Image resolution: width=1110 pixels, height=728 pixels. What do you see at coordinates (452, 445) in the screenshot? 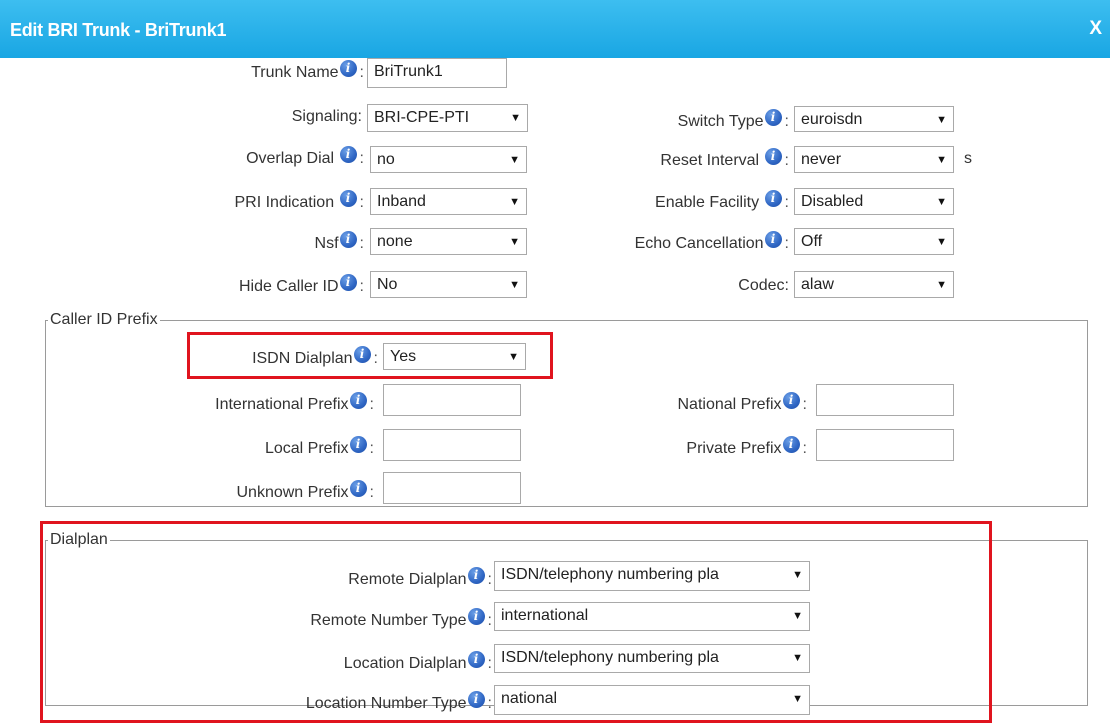
I see `local-prefix-input` at bounding box center [452, 445].